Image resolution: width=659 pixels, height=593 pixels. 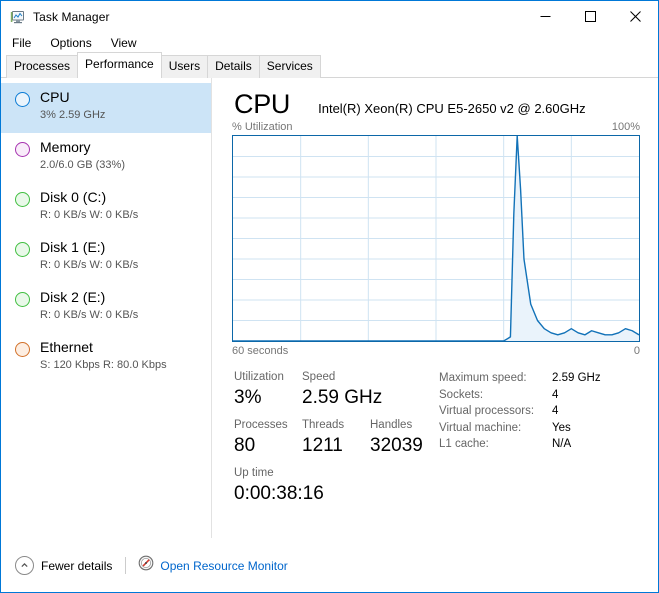 I want to click on stat-value: 0:00:38:16, so click(x=279, y=493).